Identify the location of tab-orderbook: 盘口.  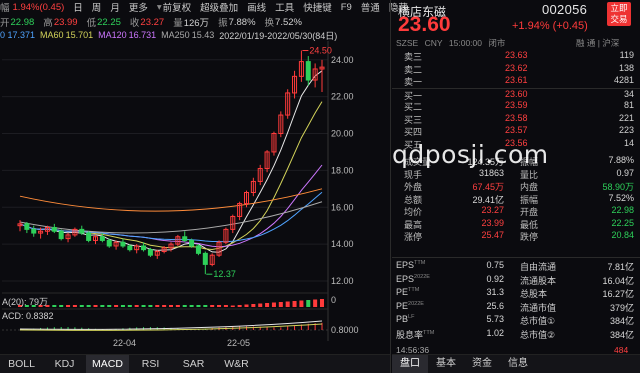
(410, 364).